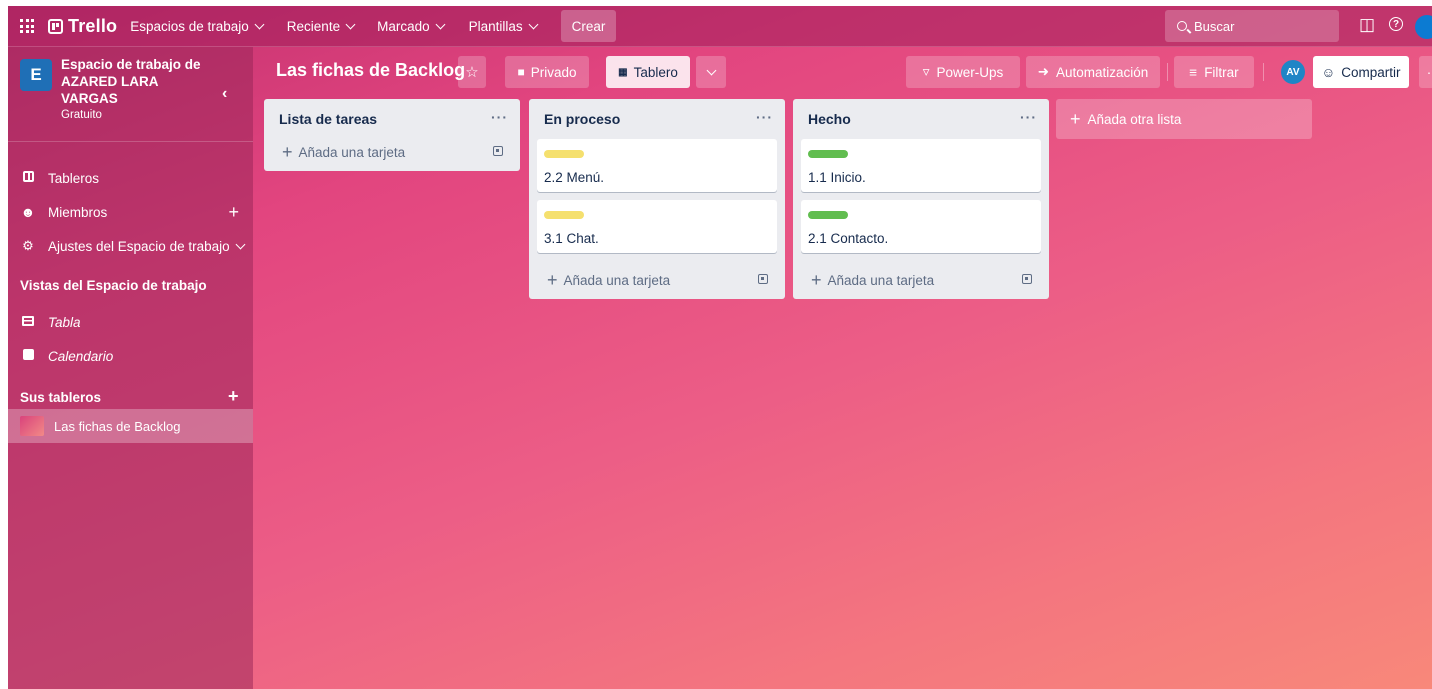 The height and width of the screenshot is (689, 1432). Describe the element at coordinates (655, 72) in the screenshot. I see `board-view-label: Tablero` at that location.